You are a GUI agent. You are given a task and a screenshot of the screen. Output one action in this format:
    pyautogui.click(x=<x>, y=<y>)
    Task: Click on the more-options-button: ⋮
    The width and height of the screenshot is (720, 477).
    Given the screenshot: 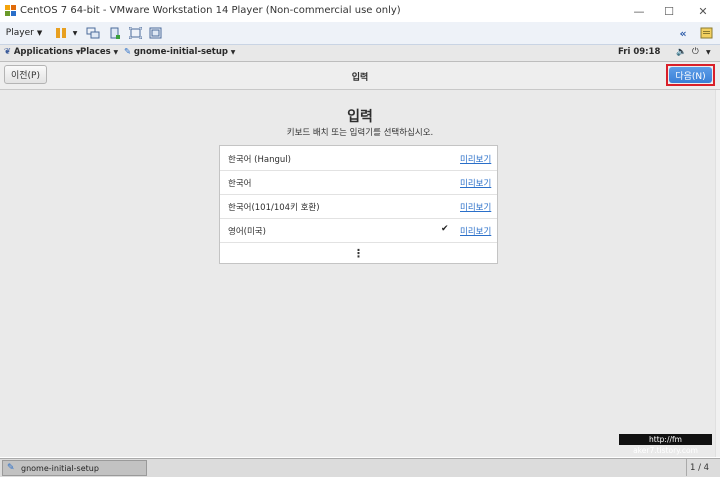 What is the action you would take?
    pyautogui.click(x=358, y=253)
    